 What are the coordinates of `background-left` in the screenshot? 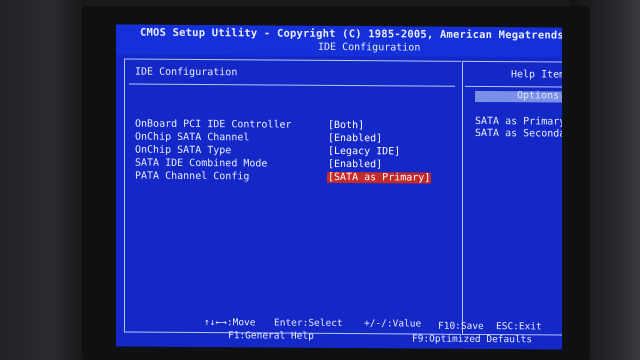 It's located at (43, 180).